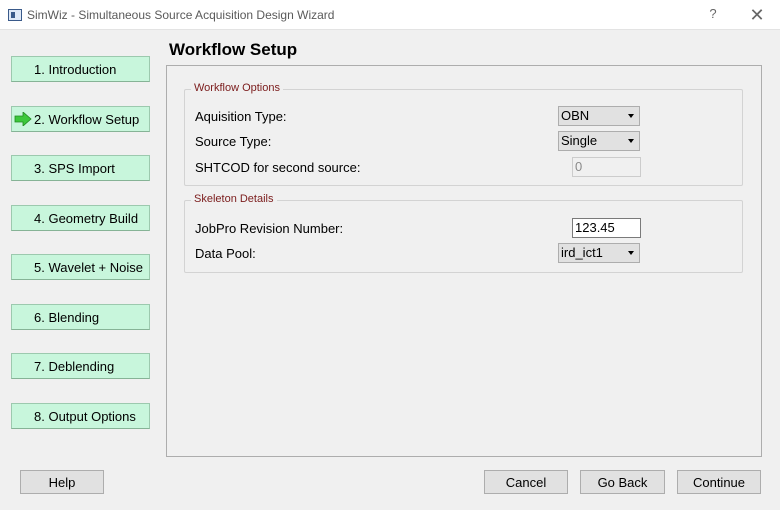  I want to click on step-label: 4. Geometry Build, so click(86, 218).